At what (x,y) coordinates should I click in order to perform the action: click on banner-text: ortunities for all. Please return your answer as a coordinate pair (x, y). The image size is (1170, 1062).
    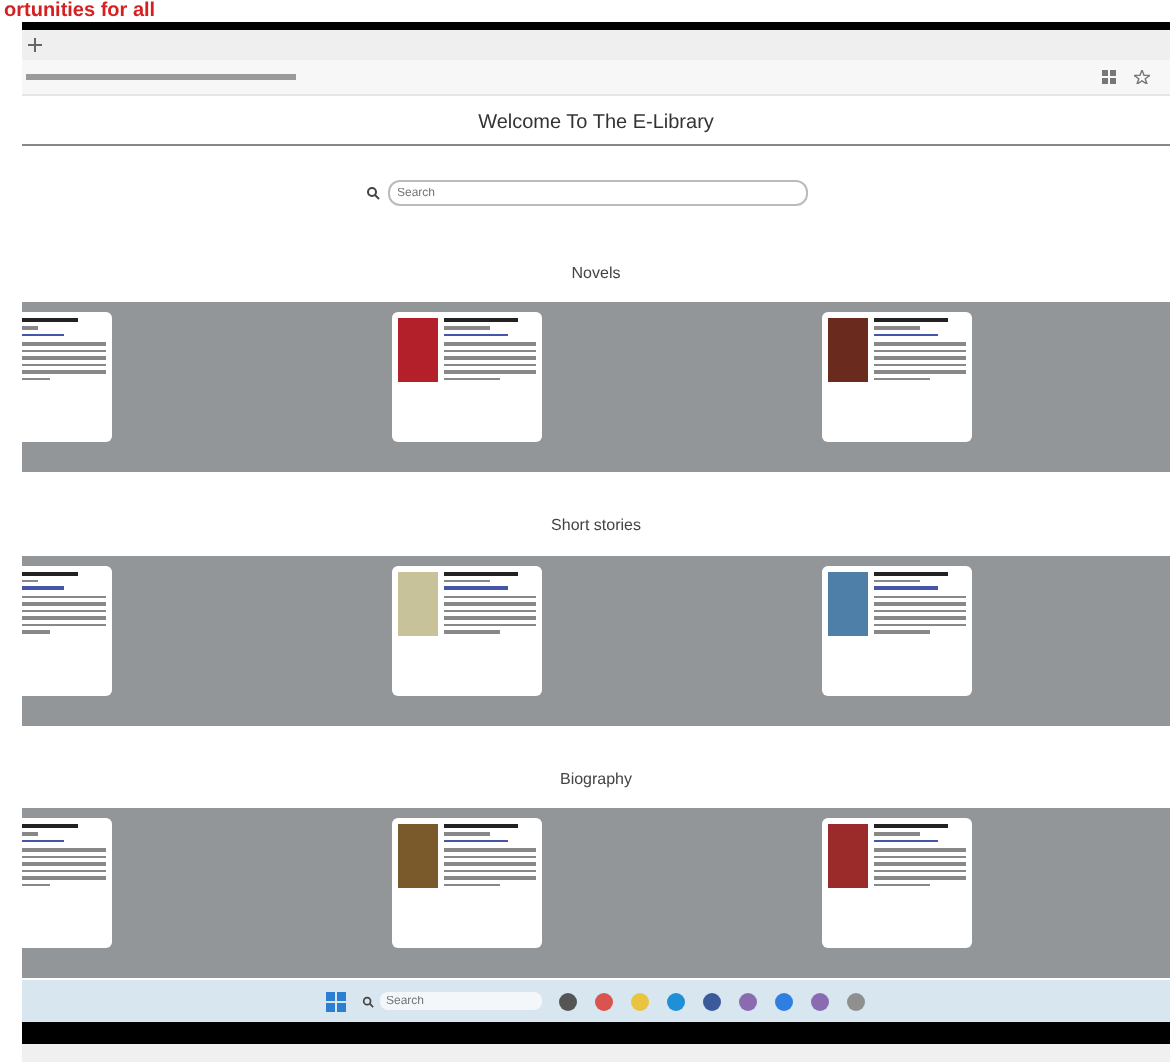
    Looking at the image, I should click on (79, 11).